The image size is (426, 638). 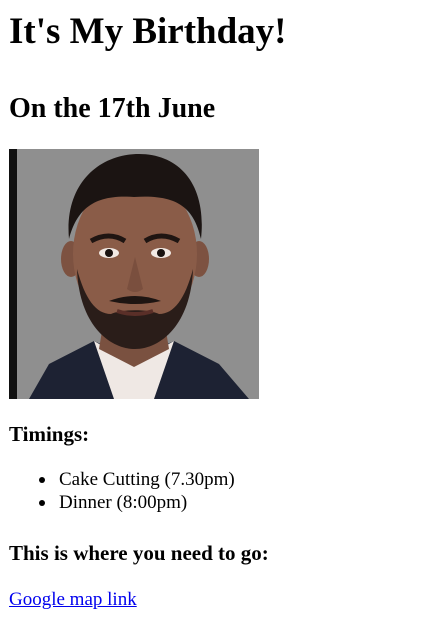 I want to click on directions-heading: This is where you need to go:, so click(x=139, y=553).